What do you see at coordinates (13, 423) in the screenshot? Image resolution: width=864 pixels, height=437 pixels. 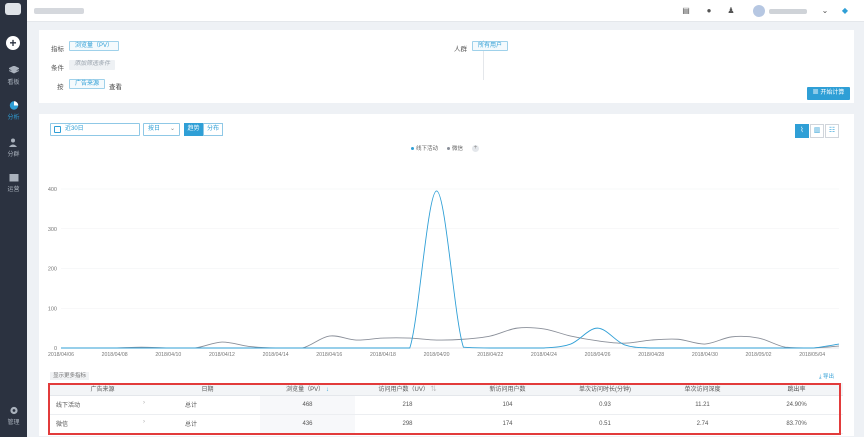 I see `sidebar-item-label: 管理` at bounding box center [13, 423].